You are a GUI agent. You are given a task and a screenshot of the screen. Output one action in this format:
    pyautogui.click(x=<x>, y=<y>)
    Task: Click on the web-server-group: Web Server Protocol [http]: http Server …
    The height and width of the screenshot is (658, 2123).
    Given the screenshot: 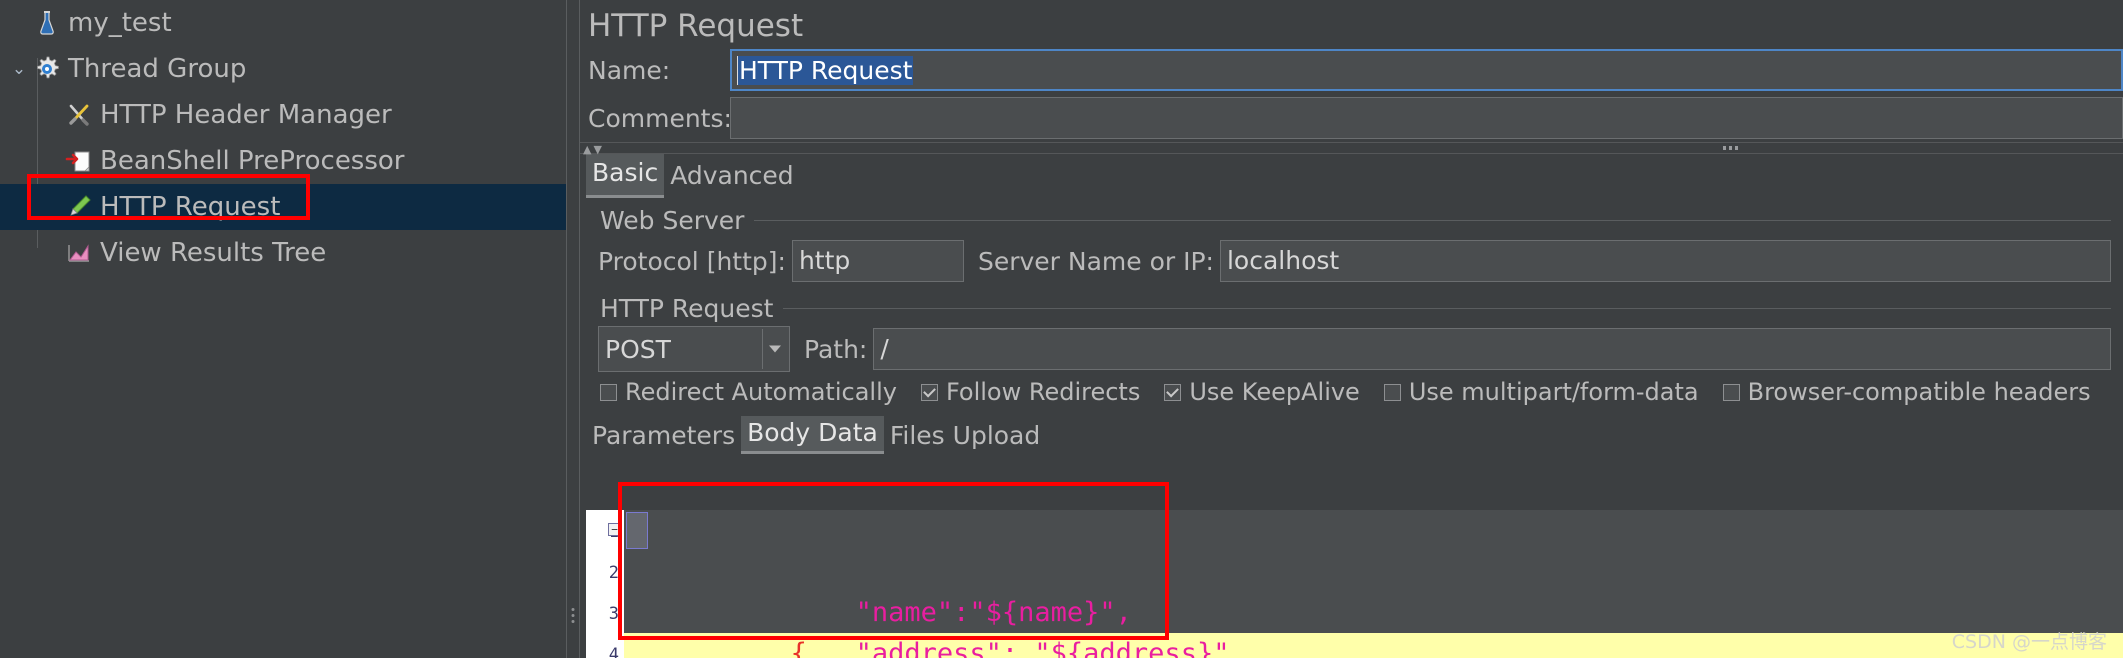 What is the action you would take?
    pyautogui.click(x=1352, y=245)
    